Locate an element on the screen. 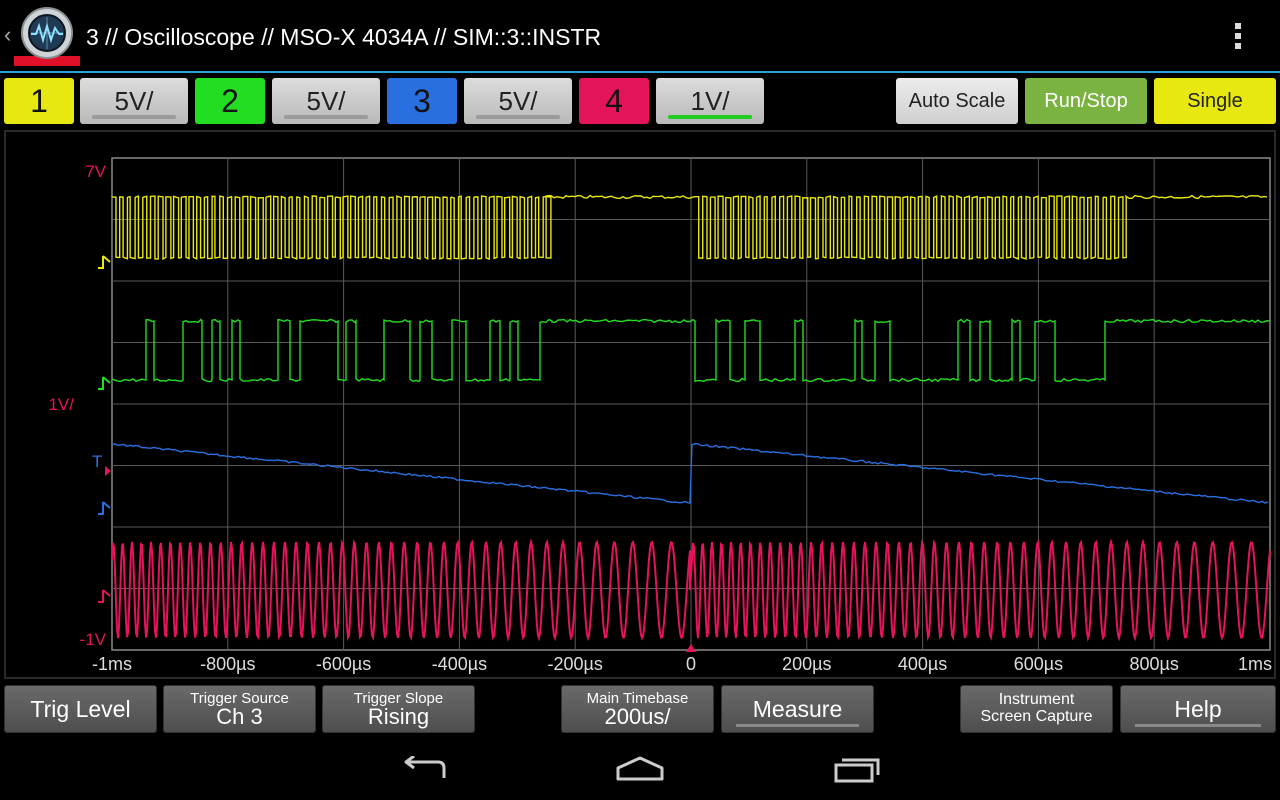  measure-label: Measure is located at coordinates (797, 709).